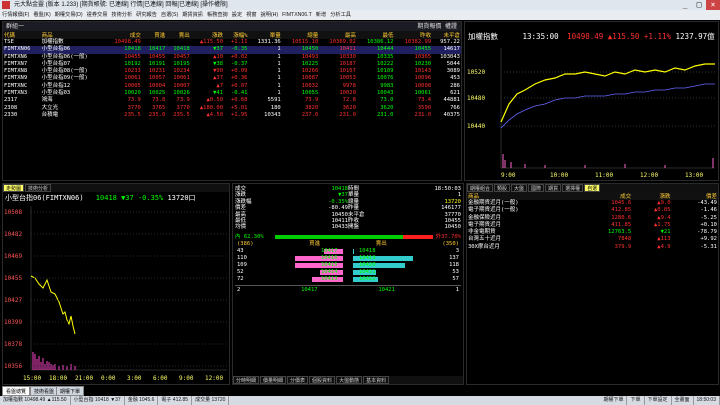  Describe the element at coordinates (713, 5) in the screenshot. I see `close-icon: ×` at that location.